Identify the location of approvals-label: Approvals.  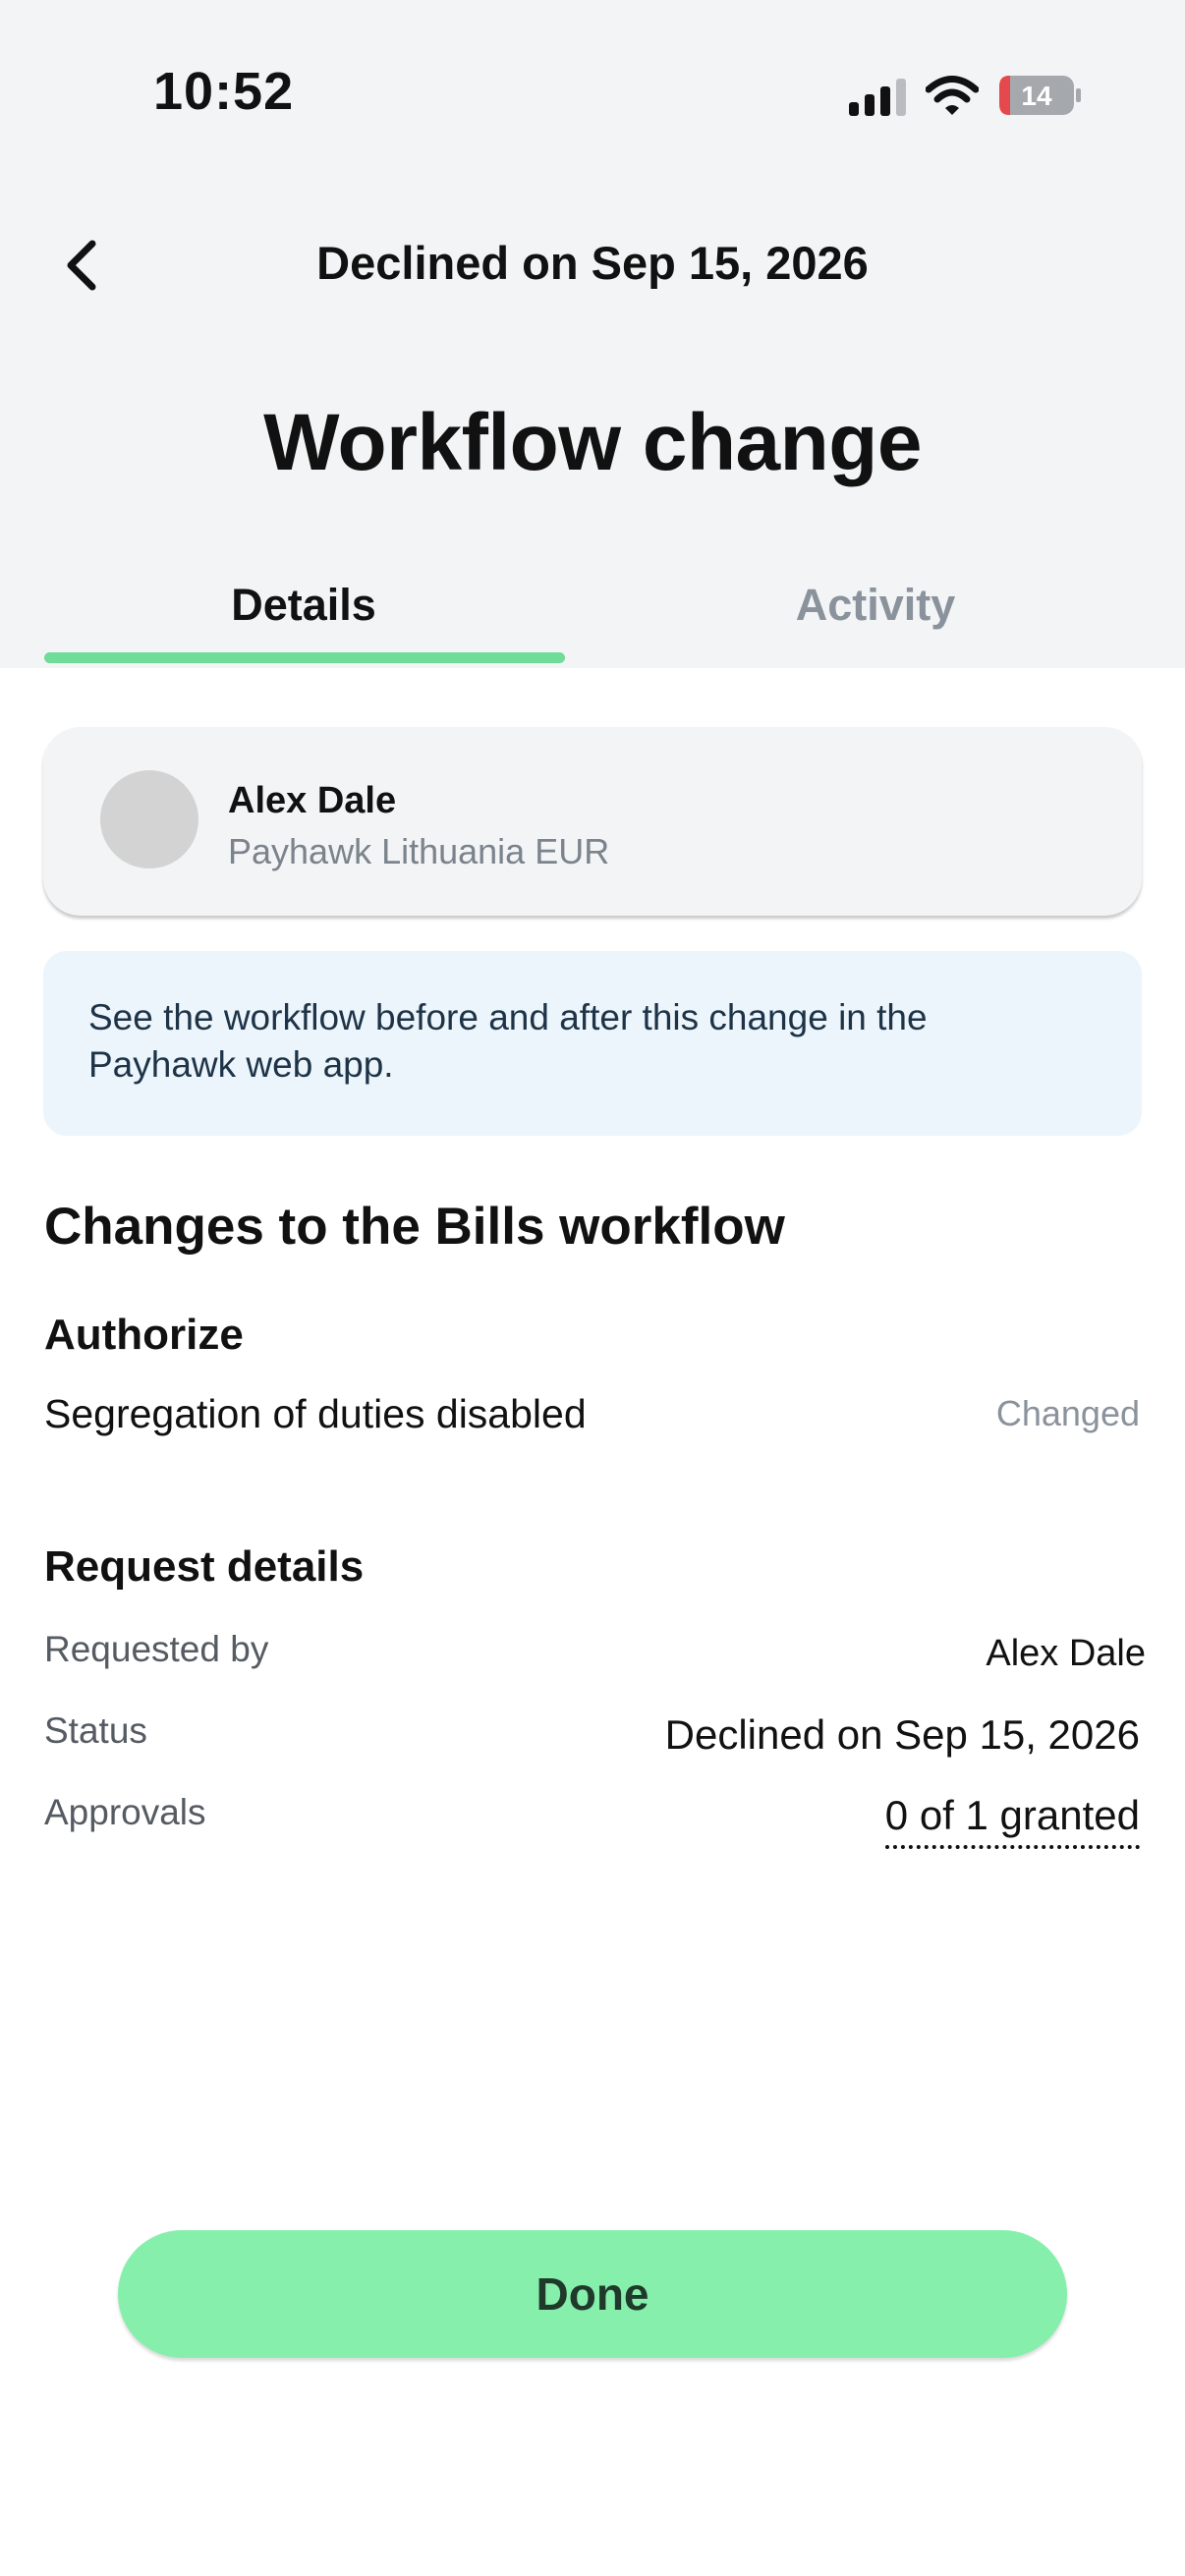
(125, 1812).